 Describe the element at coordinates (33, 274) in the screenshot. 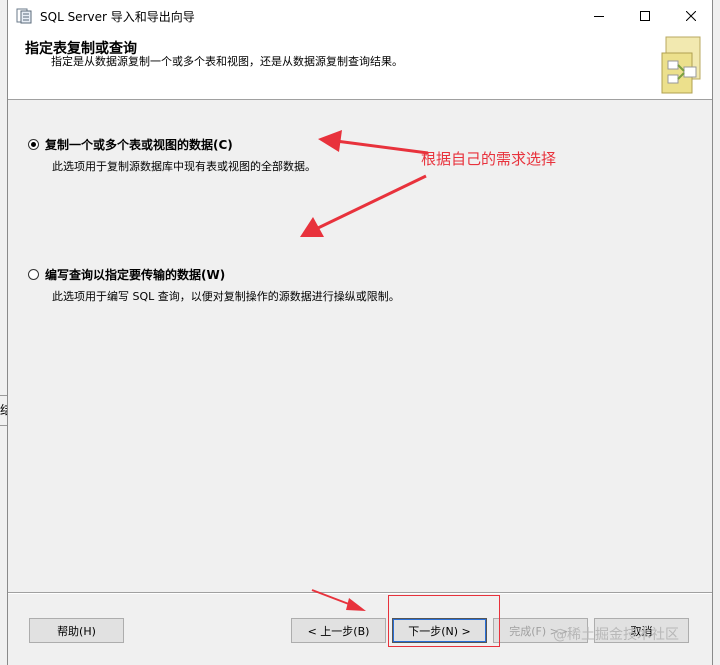

I see `radio-write-query` at that location.